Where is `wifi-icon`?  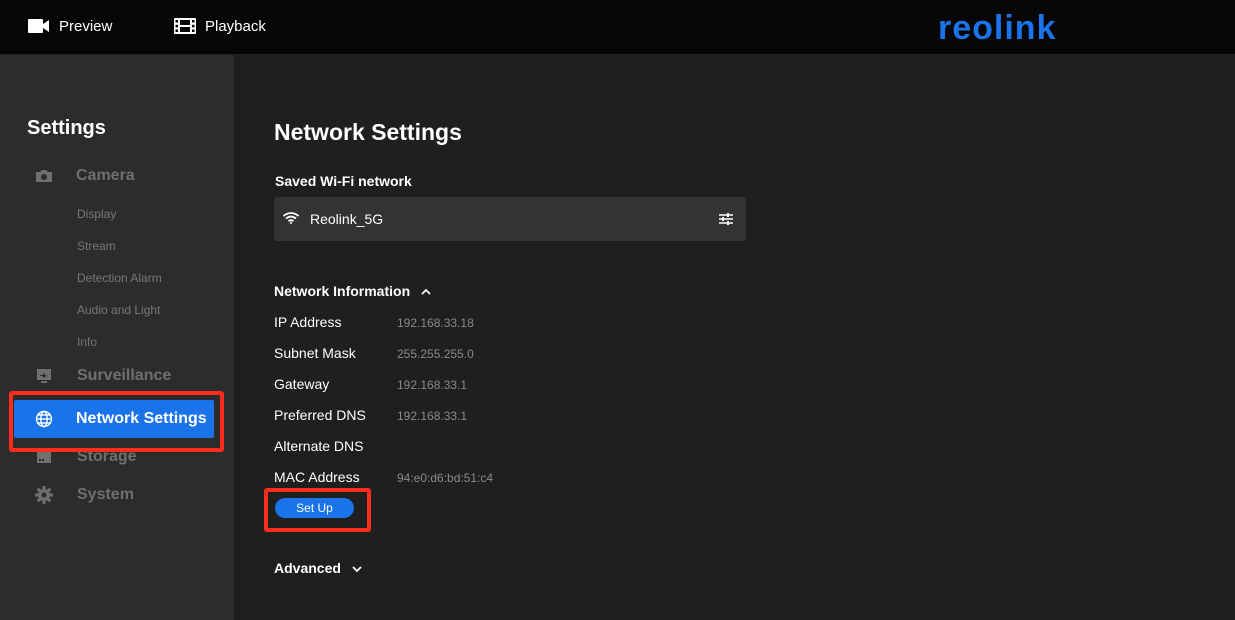
wifi-icon is located at coordinates (291, 218).